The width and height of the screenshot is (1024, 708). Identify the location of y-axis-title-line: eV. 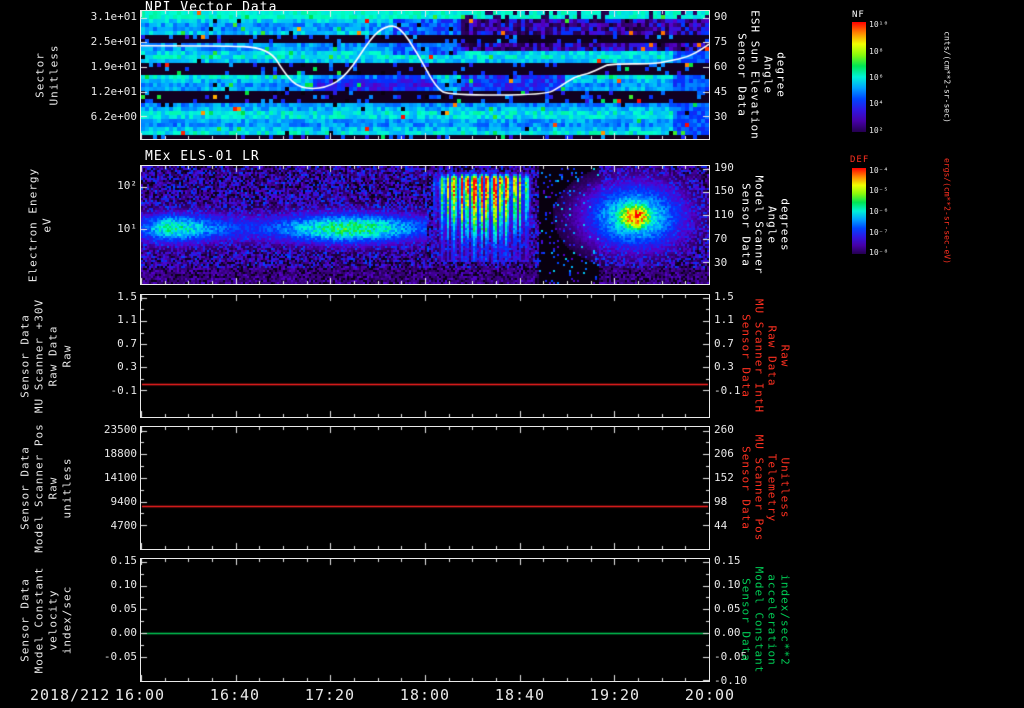
(47, 225).